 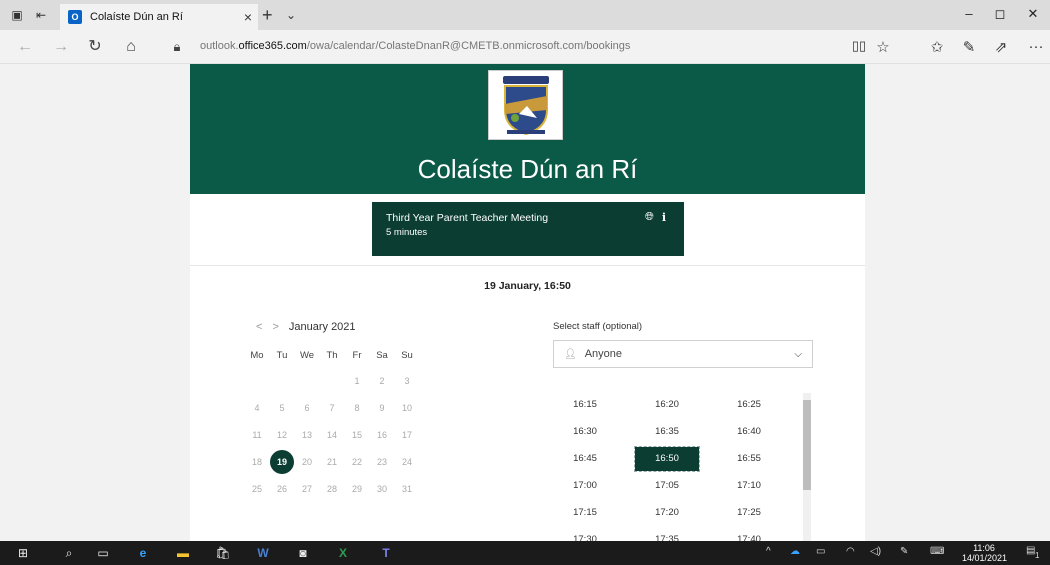 I want to click on time-slot: 17:00, so click(x=585, y=486).